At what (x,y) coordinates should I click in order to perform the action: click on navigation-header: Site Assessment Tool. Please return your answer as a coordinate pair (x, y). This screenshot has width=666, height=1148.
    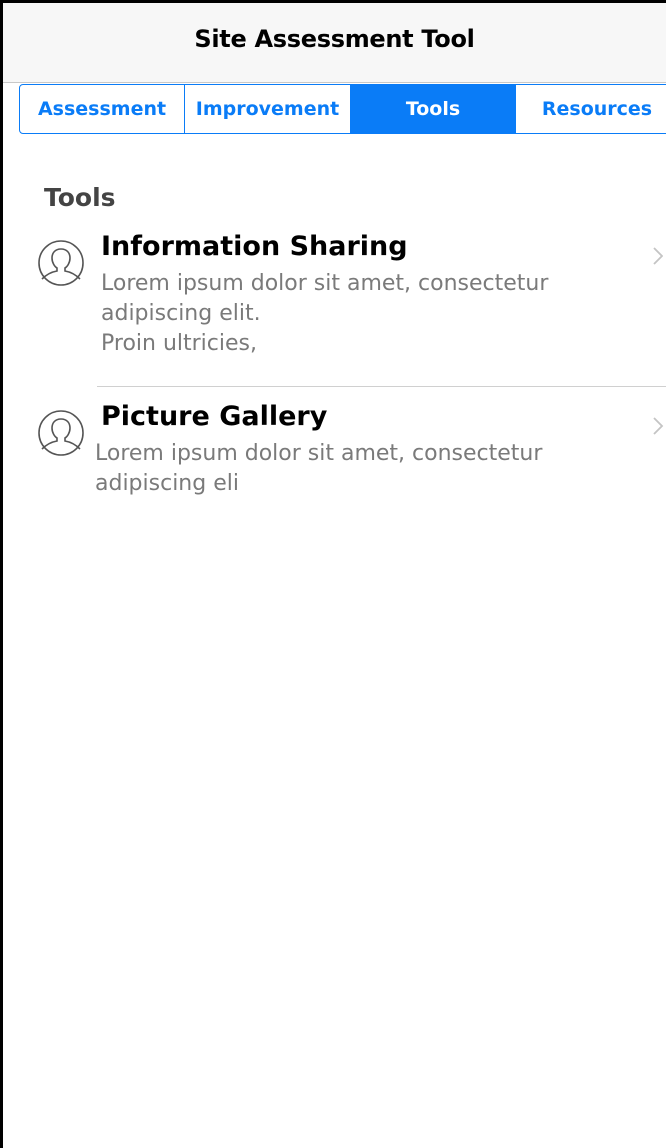
    Looking at the image, I should click on (334, 43).